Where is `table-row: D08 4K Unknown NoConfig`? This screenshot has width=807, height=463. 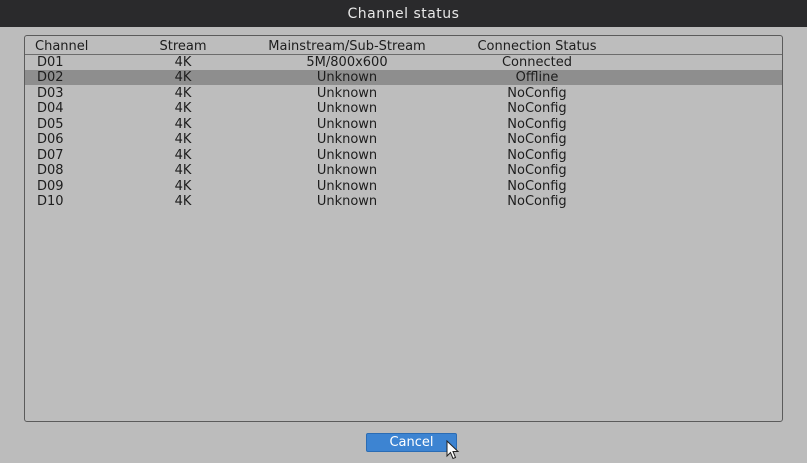 table-row: D08 4K Unknown NoConfig is located at coordinates (403, 170).